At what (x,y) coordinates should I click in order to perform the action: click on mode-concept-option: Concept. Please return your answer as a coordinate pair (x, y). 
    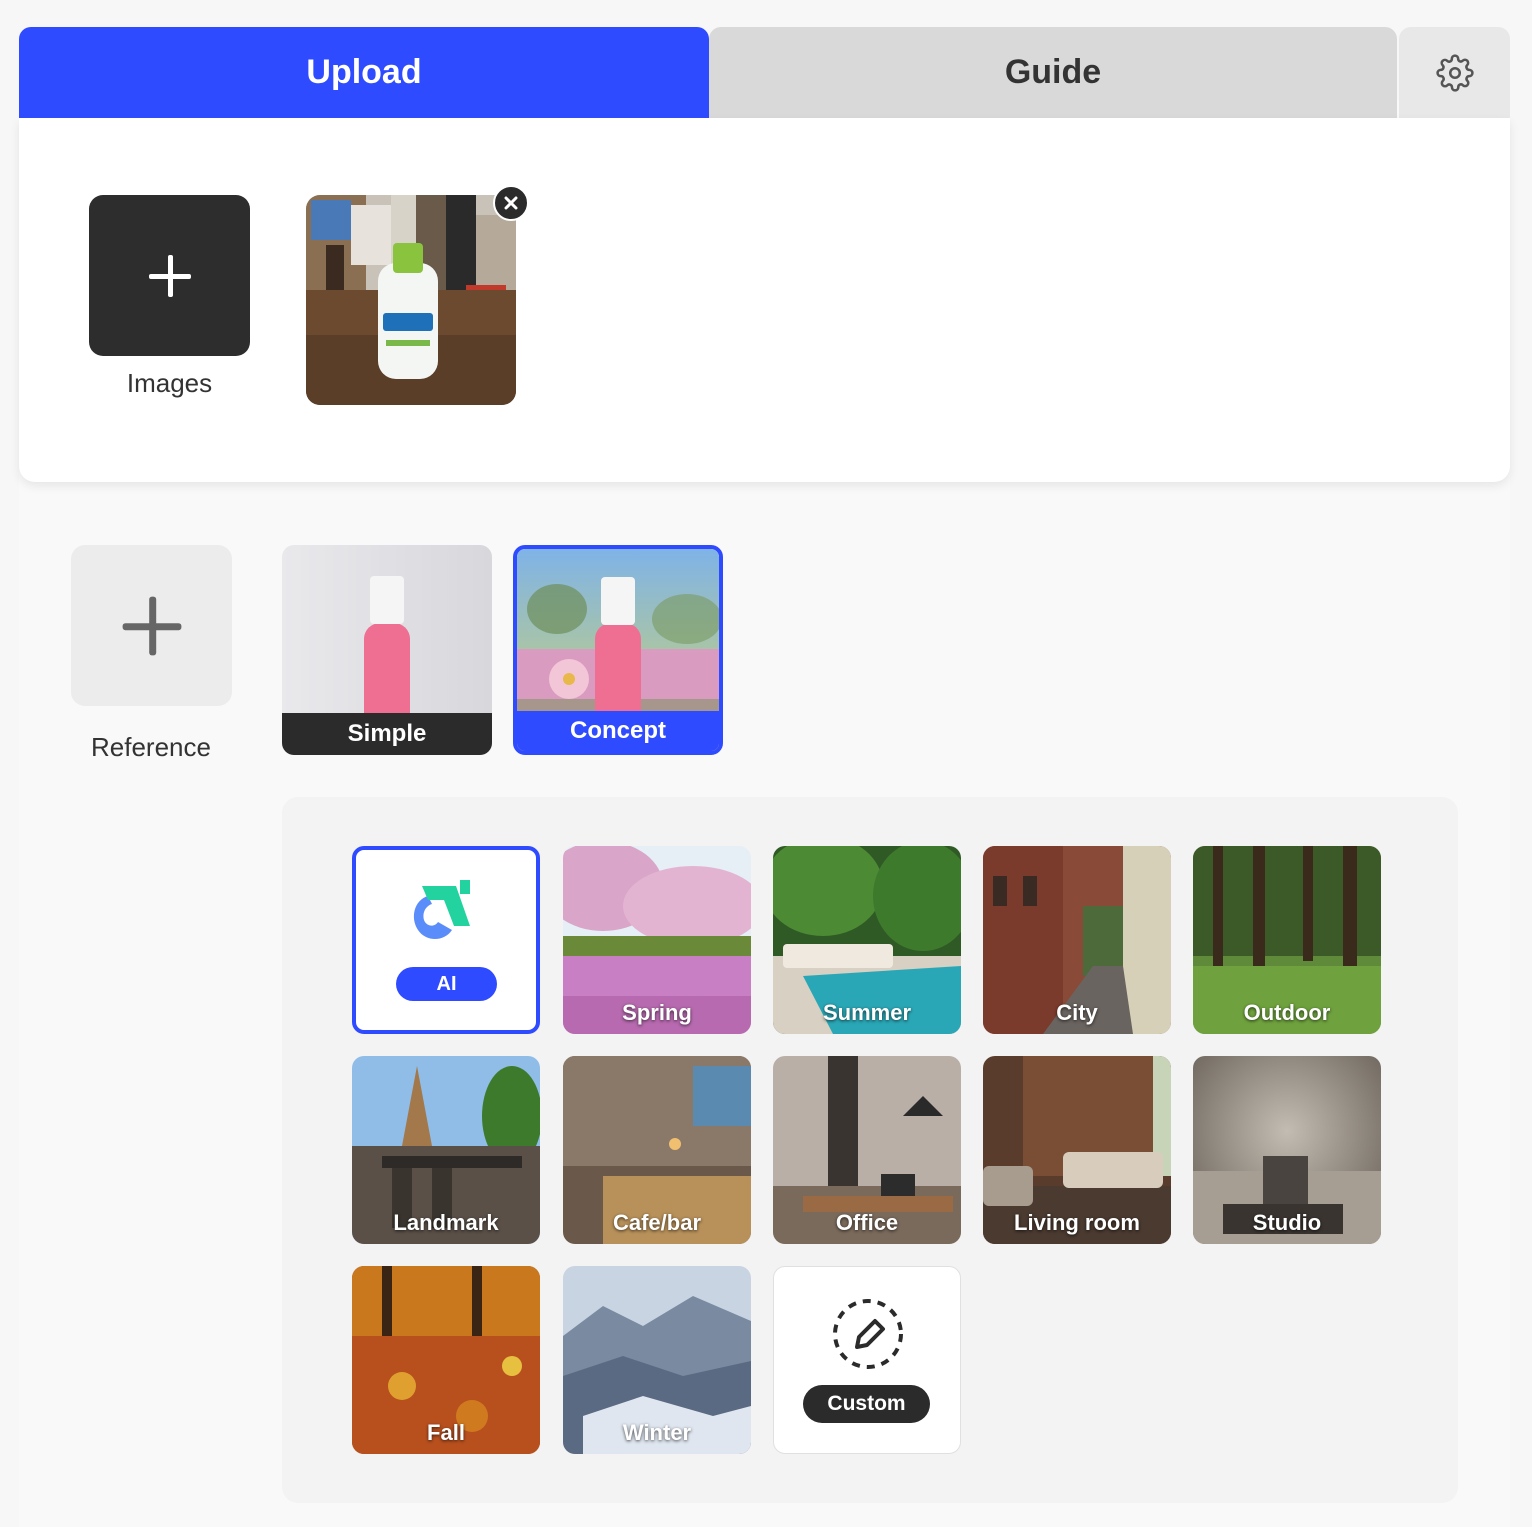
    Looking at the image, I should click on (618, 650).